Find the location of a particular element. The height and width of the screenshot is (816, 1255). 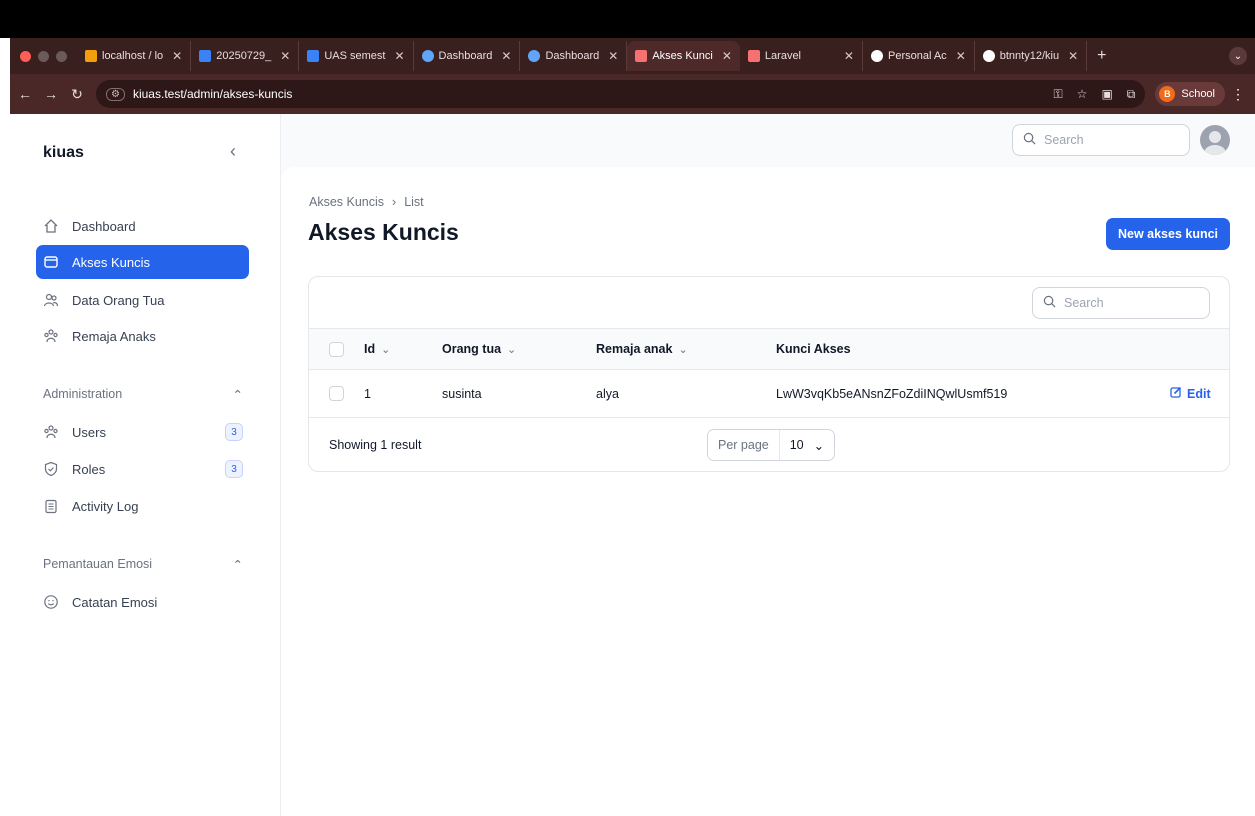

cell-id: 1 is located at coordinates (367, 393).